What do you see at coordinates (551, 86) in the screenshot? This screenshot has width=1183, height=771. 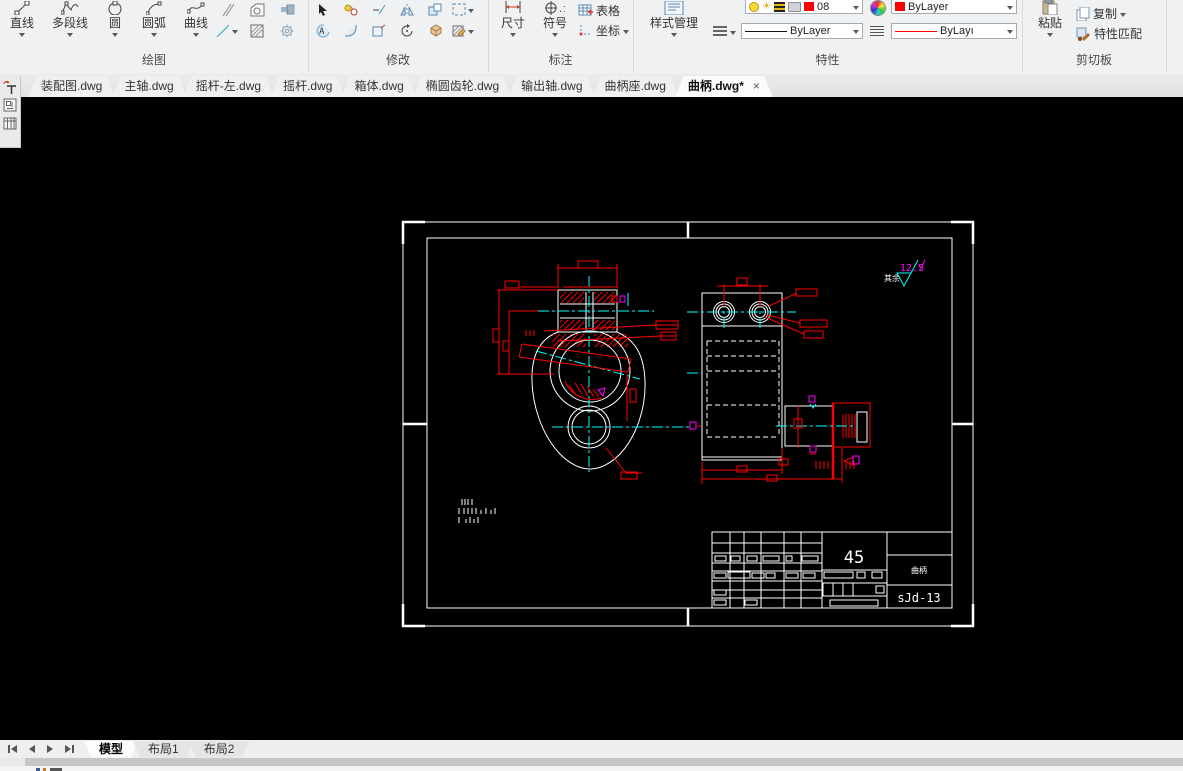 I see `file-tab-7: 输出轴.dwg` at bounding box center [551, 86].